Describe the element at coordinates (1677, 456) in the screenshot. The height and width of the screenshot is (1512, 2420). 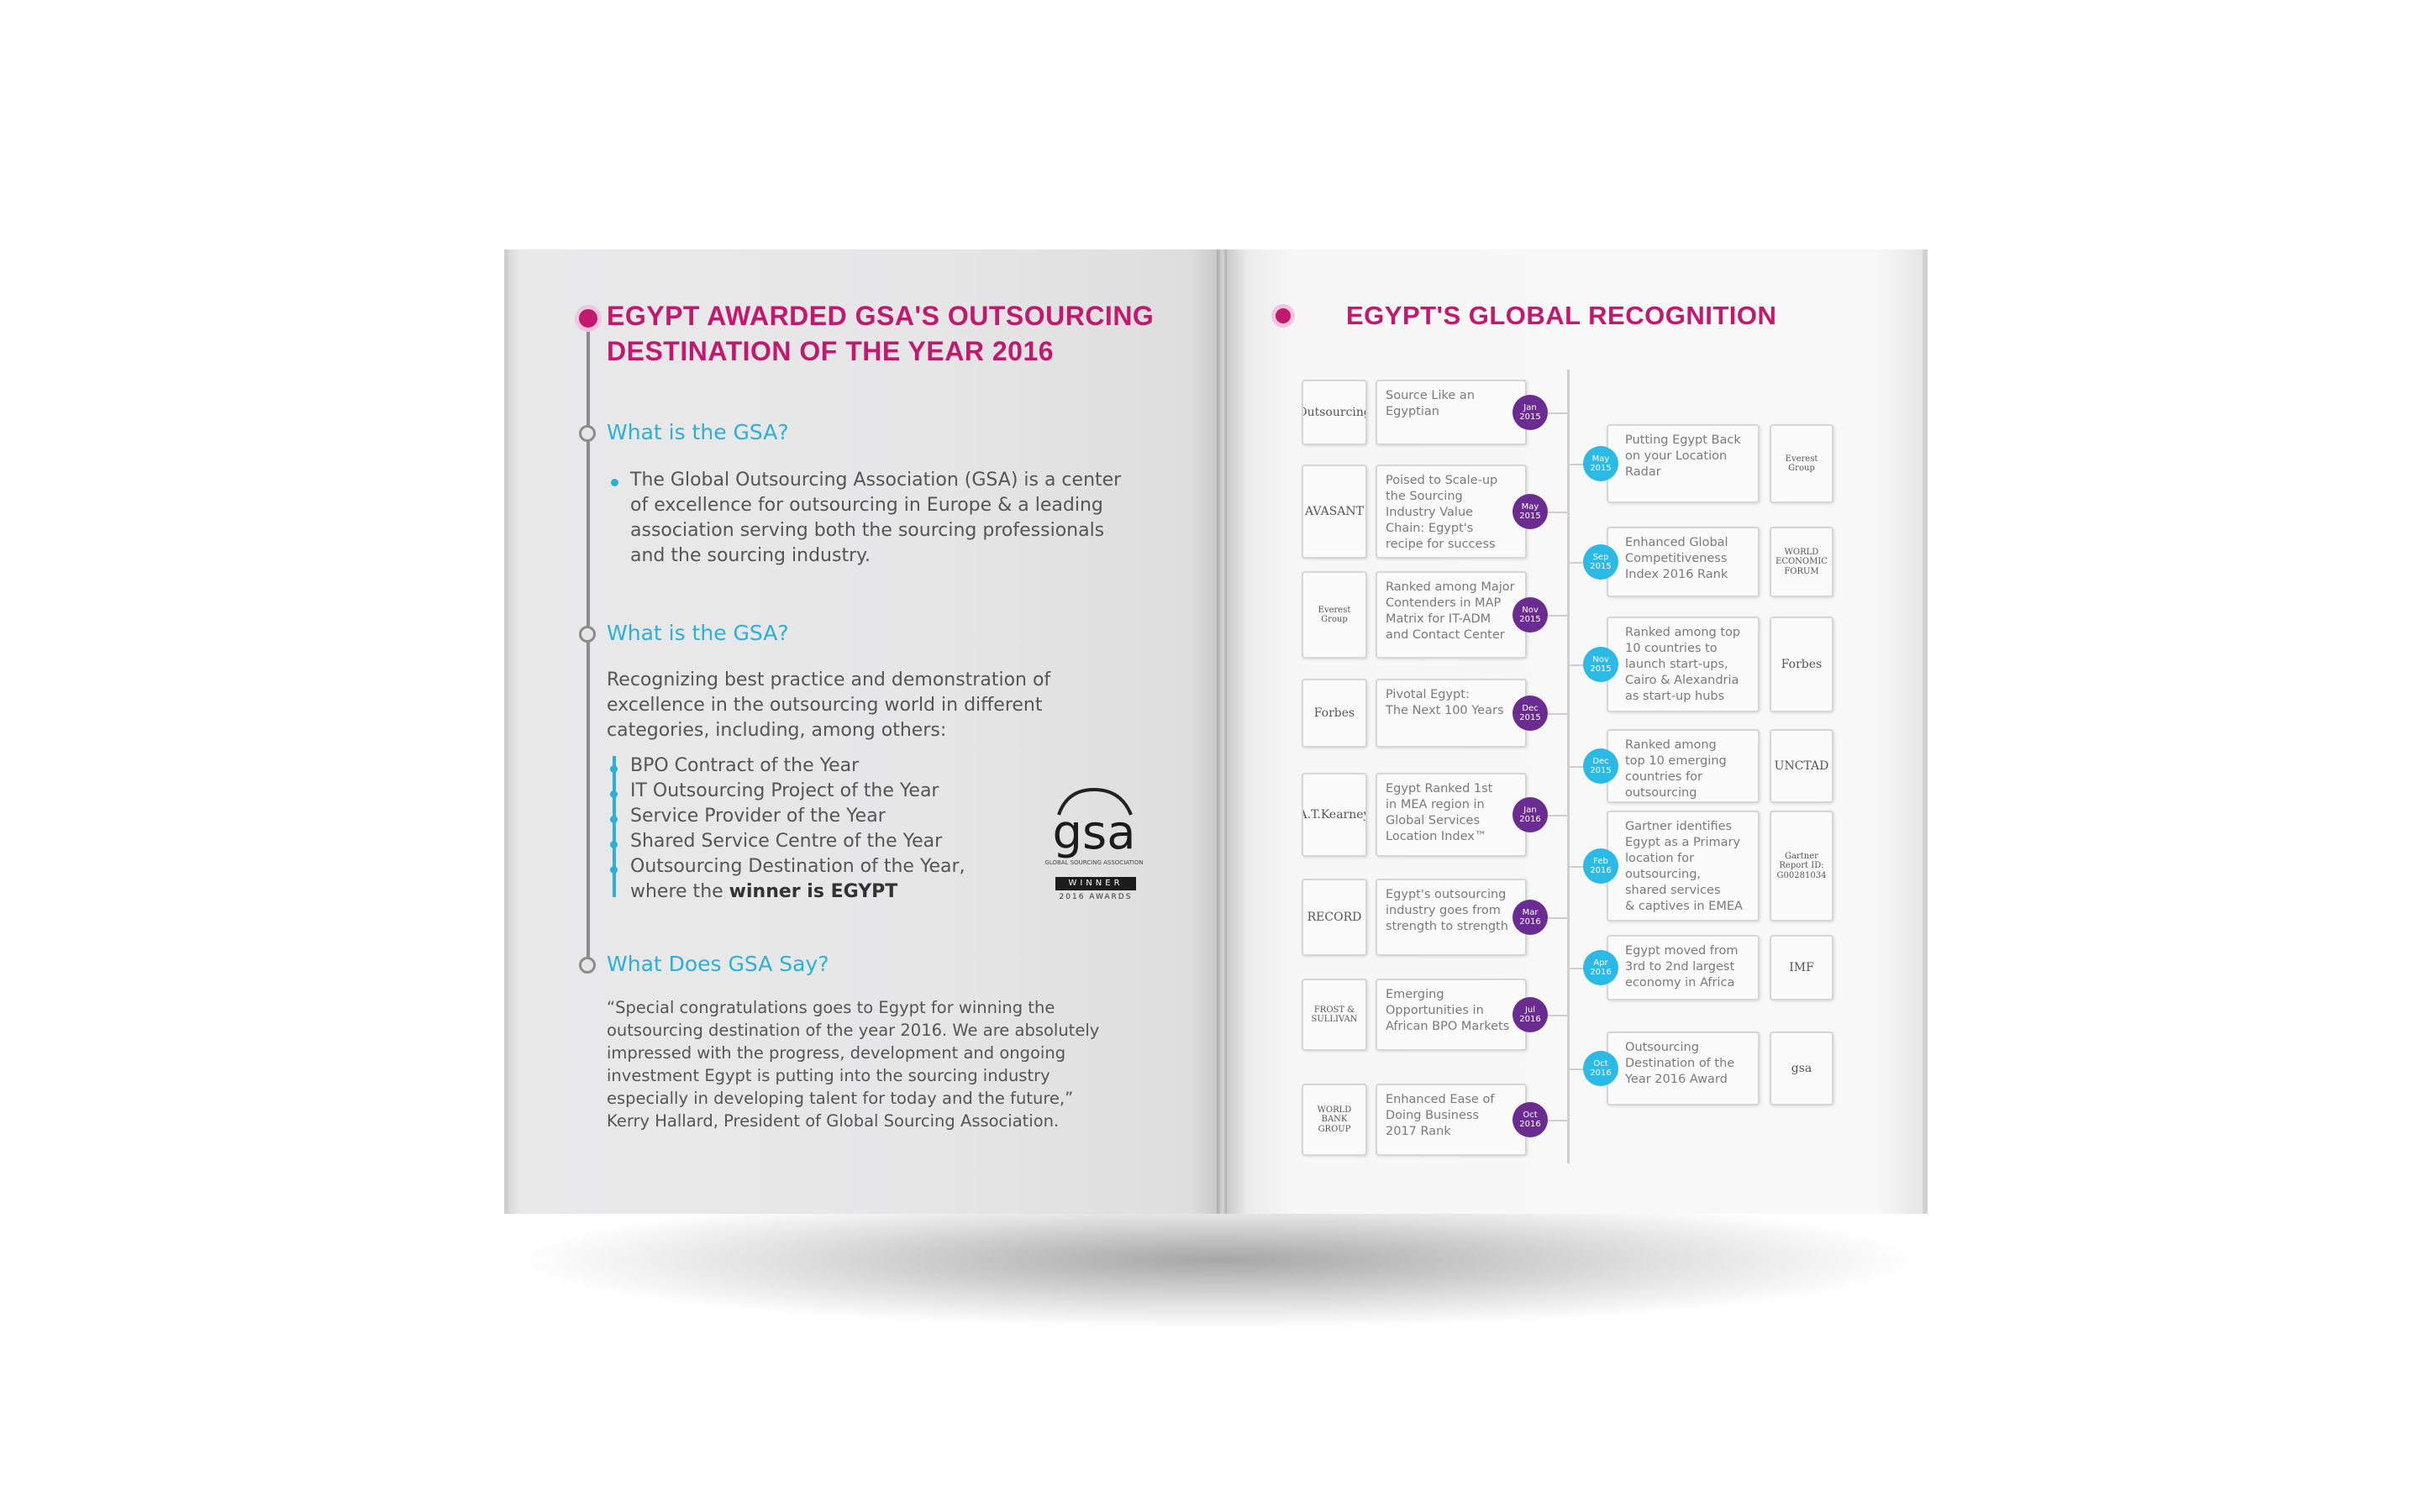
I see `entry-text-line: on your Location` at that location.